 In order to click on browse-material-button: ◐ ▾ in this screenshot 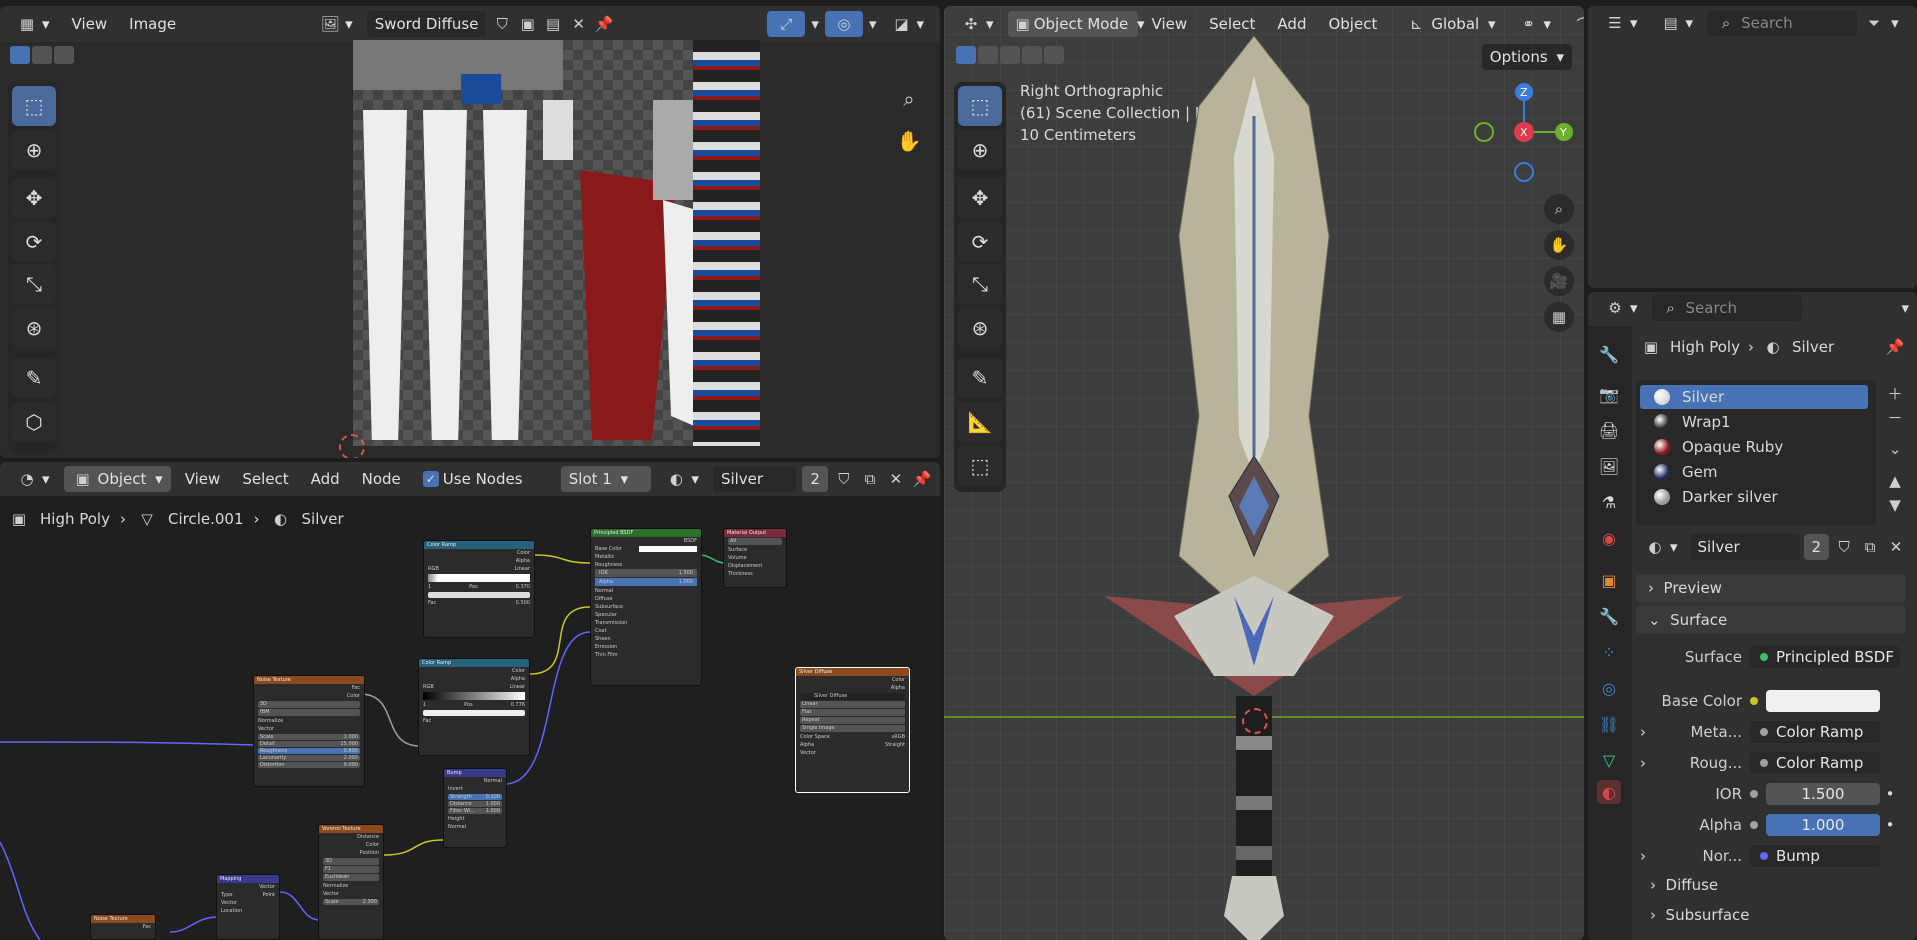, I will do `click(1661, 547)`.